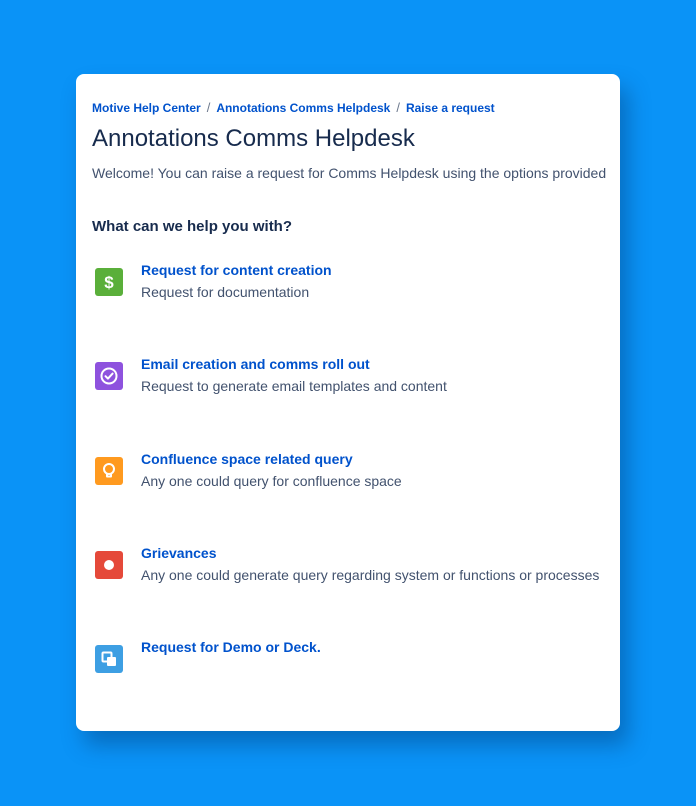  I want to click on request-type-title: Request for Demo or Deck., so click(231, 647).